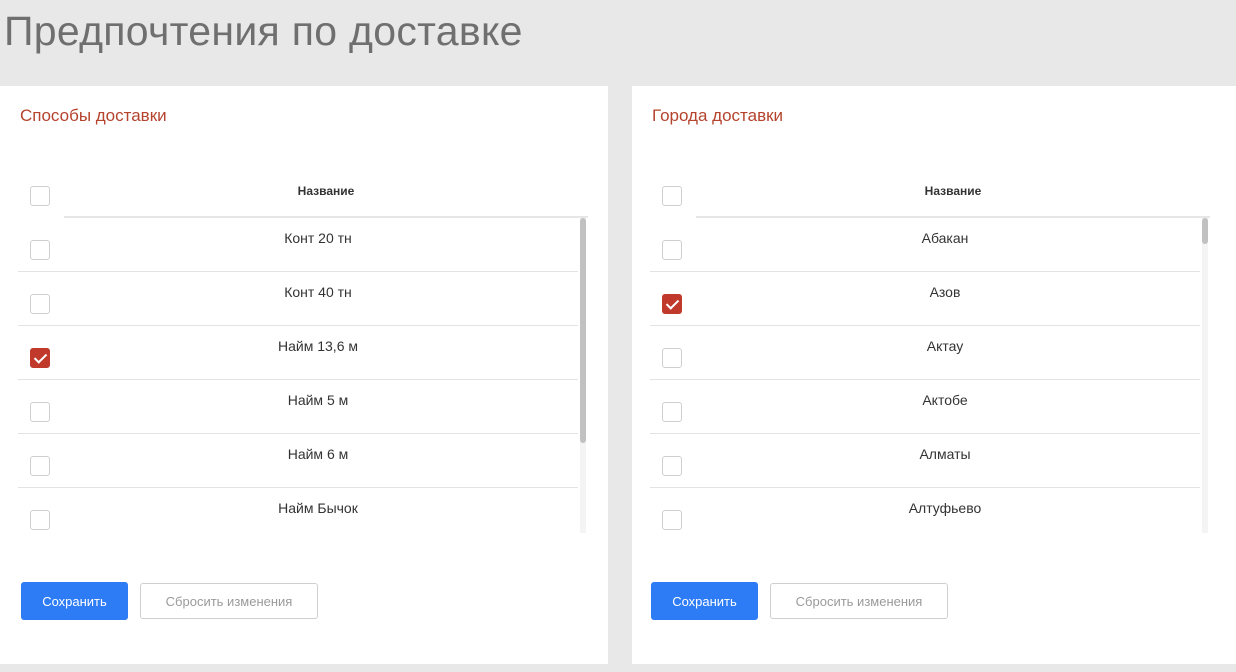 The image size is (1236, 672). I want to click on table-row: Найм 5 м, so click(298, 407).